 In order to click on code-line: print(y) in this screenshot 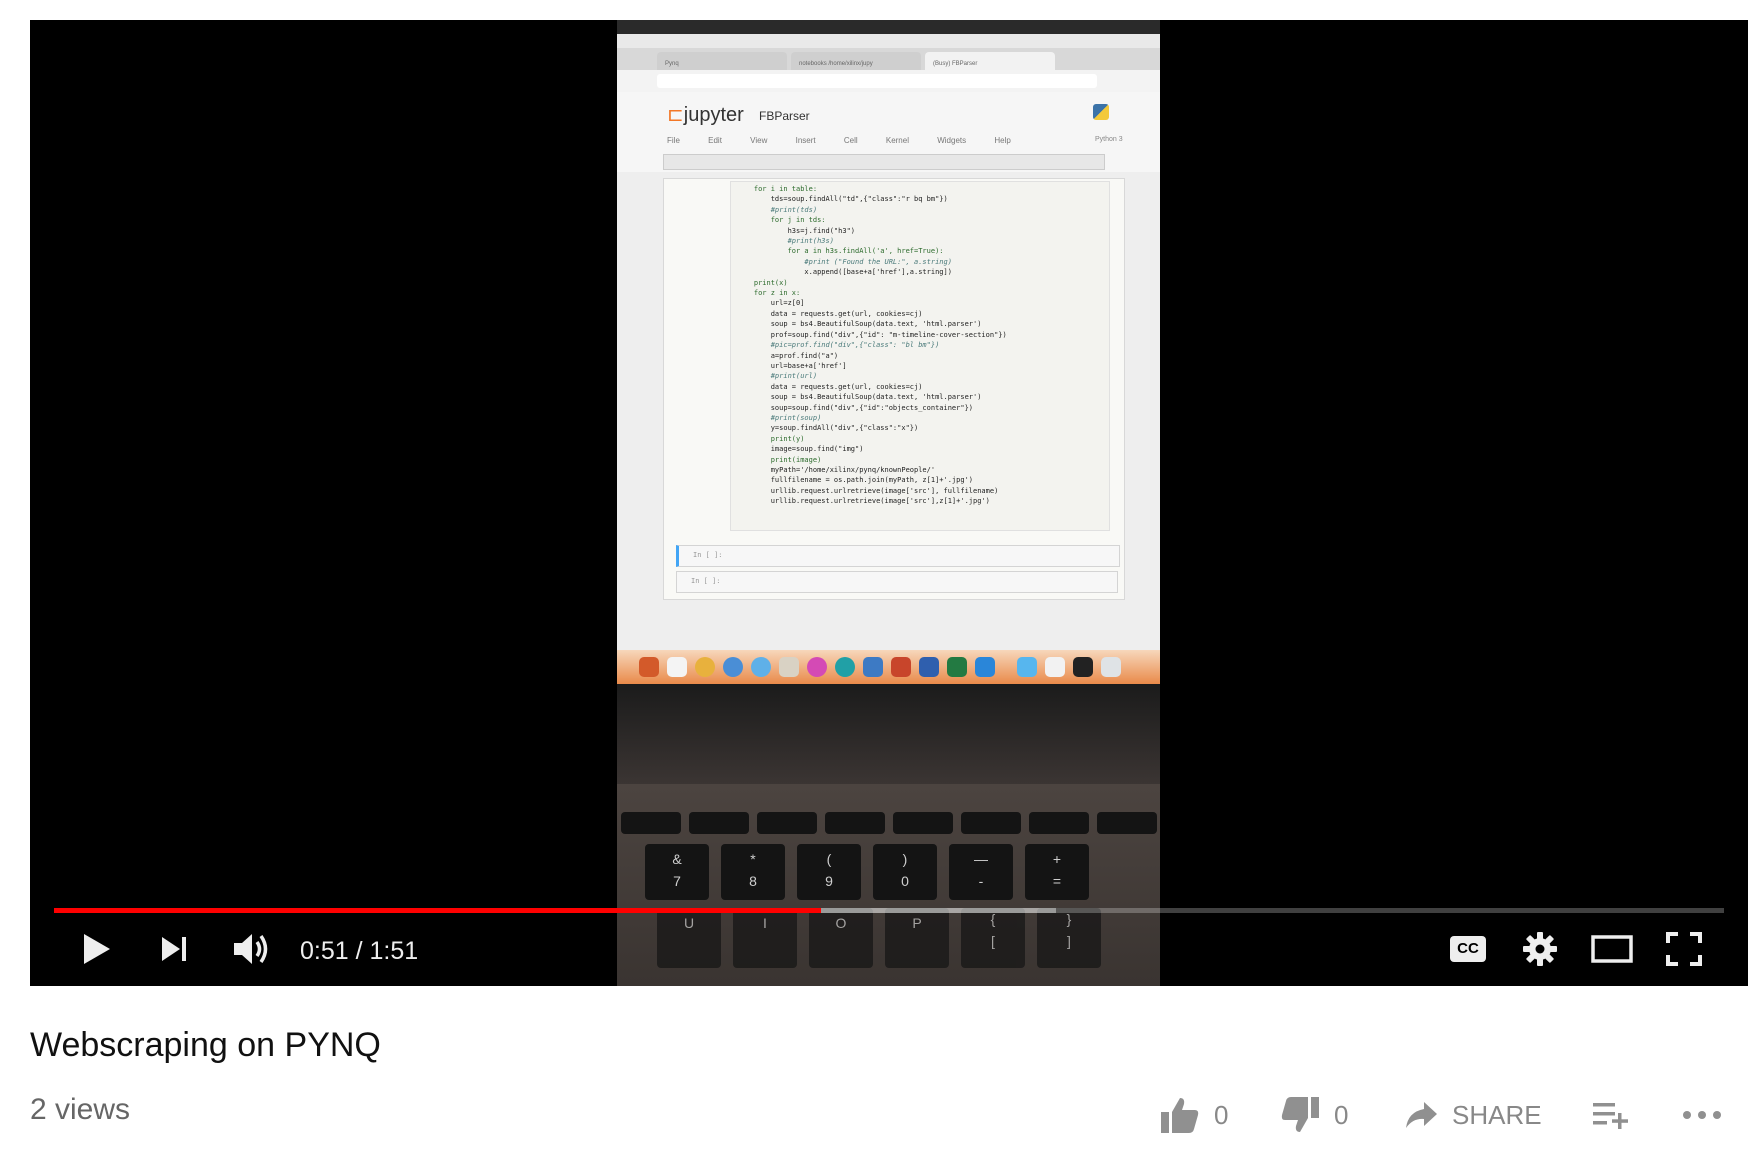, I will do `click(771, 438)`.